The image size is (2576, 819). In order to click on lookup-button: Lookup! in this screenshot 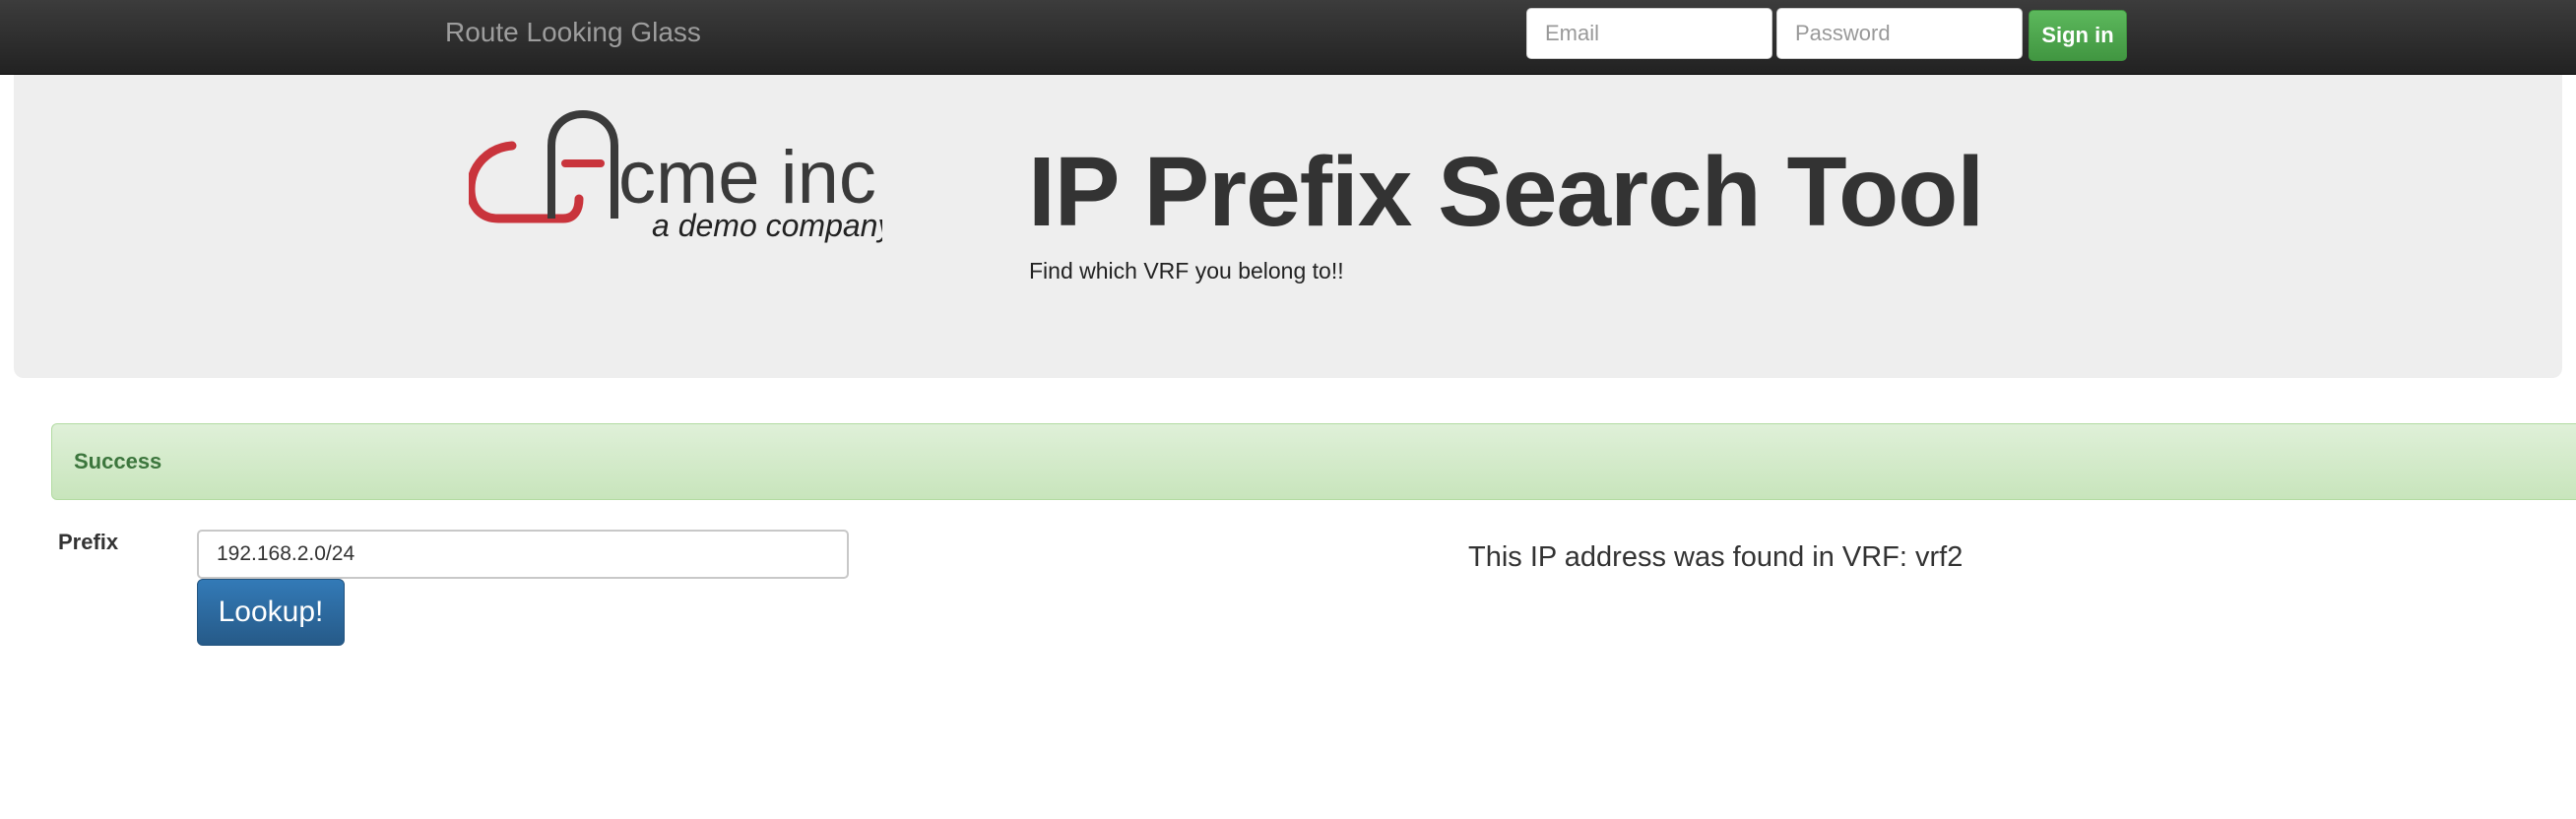, I will do `click(271, 612)`.